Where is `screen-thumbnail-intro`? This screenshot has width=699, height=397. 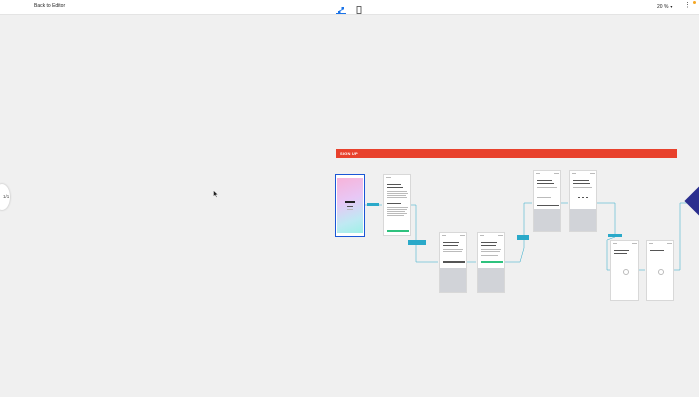
screen-thumbnail-intro is located at coordinates (397, 205).